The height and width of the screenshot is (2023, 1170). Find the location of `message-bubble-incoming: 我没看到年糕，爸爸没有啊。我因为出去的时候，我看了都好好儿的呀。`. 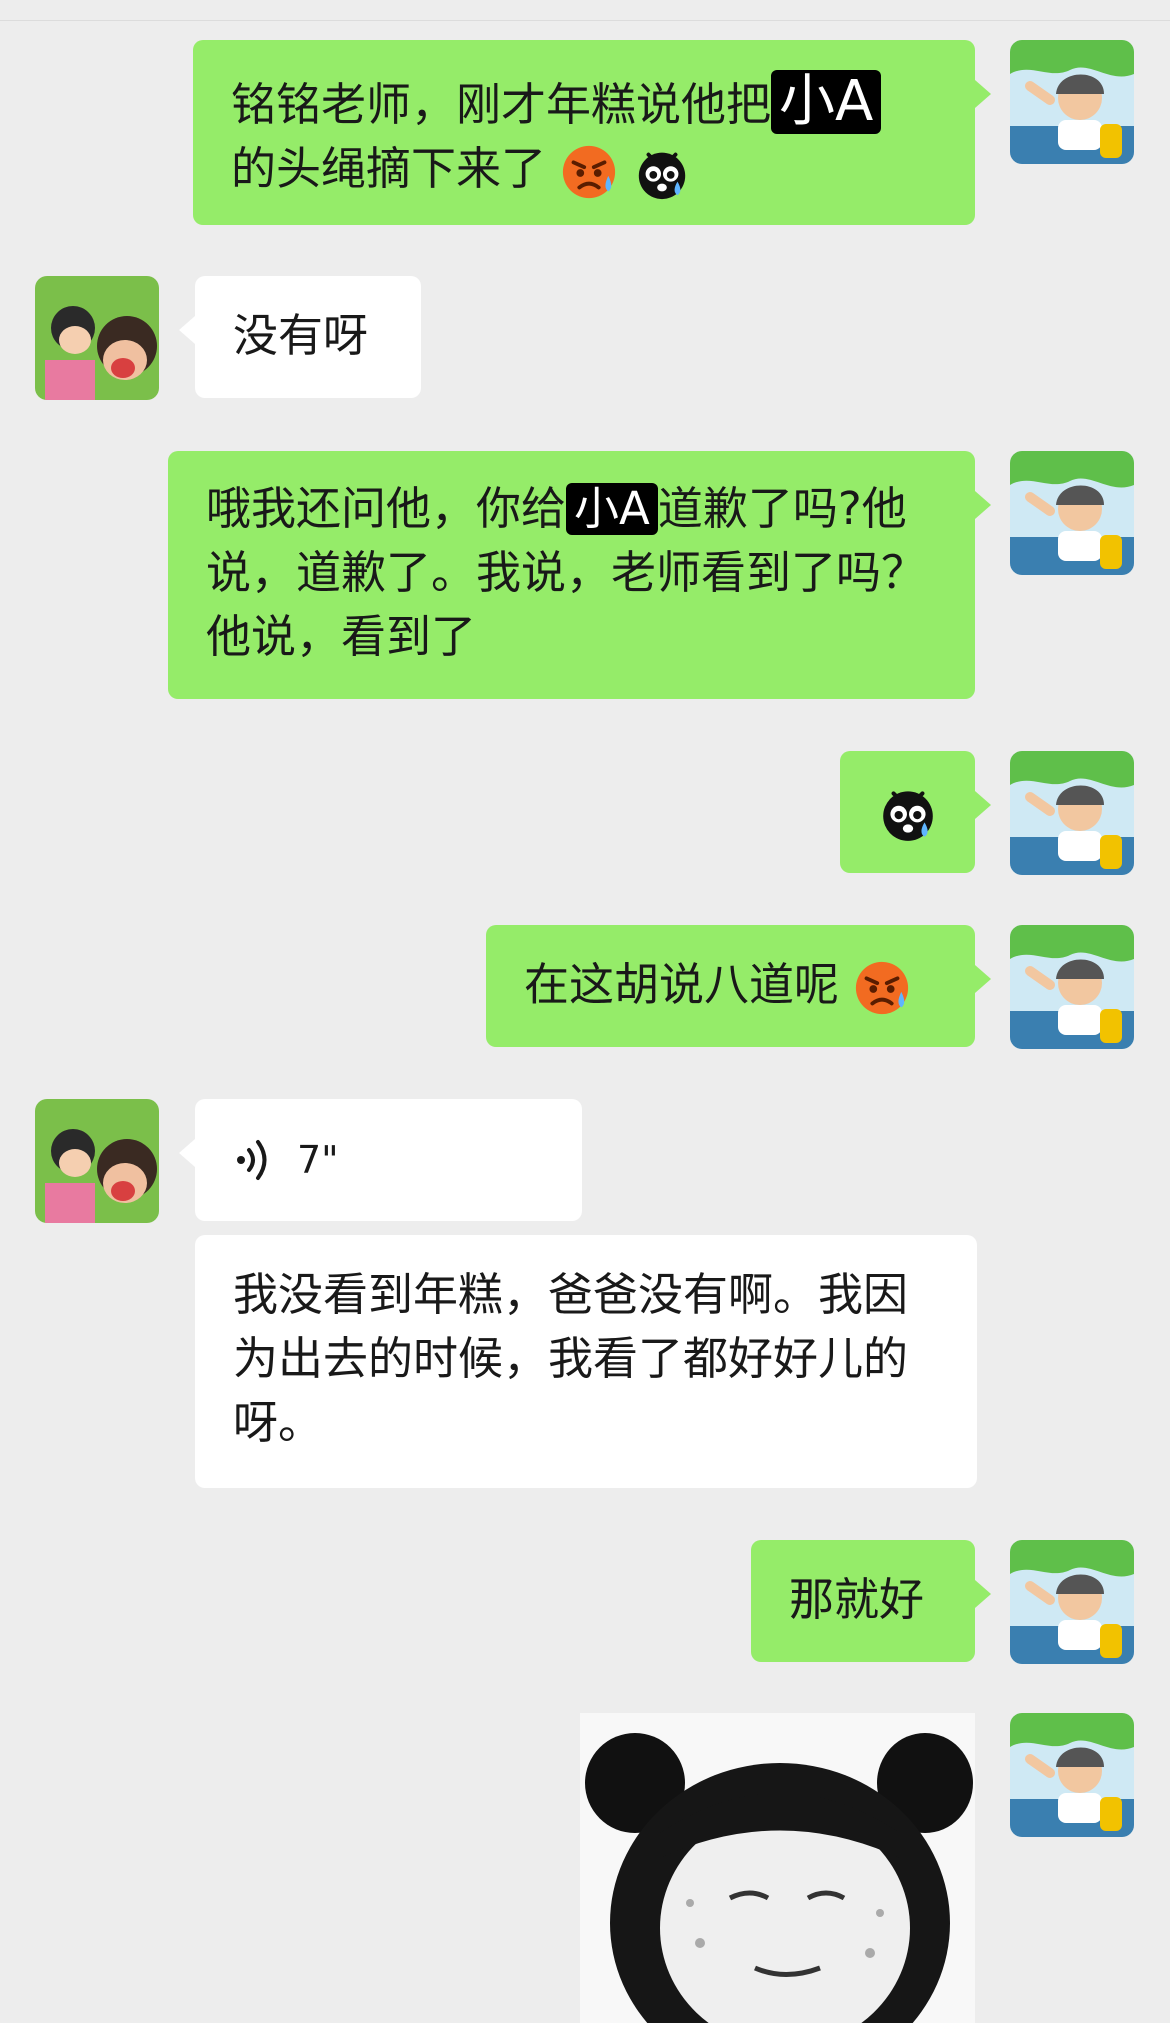

message-bubble-incoming: 我没看到年糕，爸爸没有啊。我因为出去的时候，我看了都好好儿的呀。 is located at coordinates (586, 1361).